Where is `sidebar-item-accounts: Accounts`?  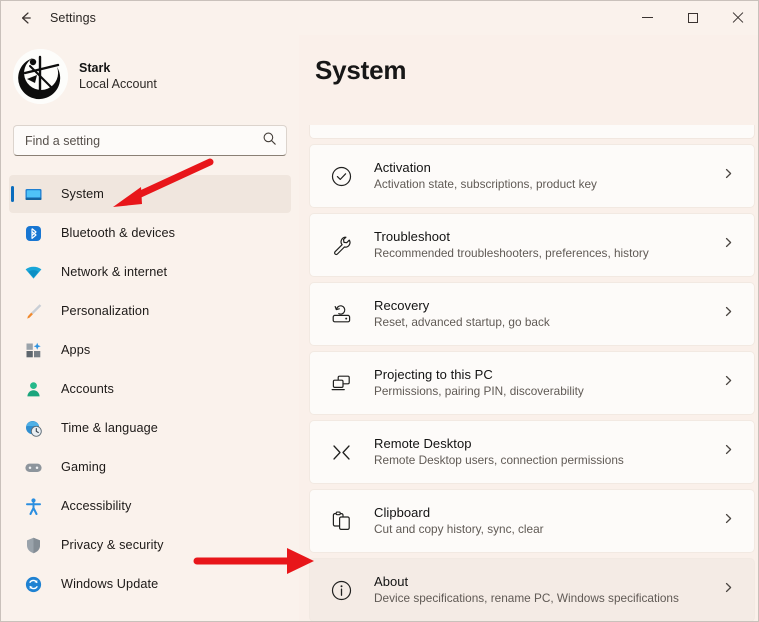 sidebar-item-accounts: Accounts is located at coordinates (150, 389).